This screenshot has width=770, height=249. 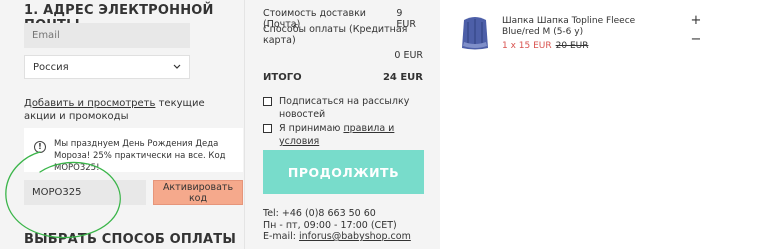 I want to click on activate-code-button: Активировать код, so click(x=198, y=192).